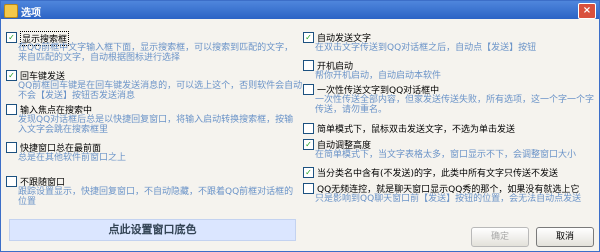 This screenshot has width=600, height=252. Describe the element at coordinates (31, 13) in the screenshot. I see `window-title: 选项` at that location.